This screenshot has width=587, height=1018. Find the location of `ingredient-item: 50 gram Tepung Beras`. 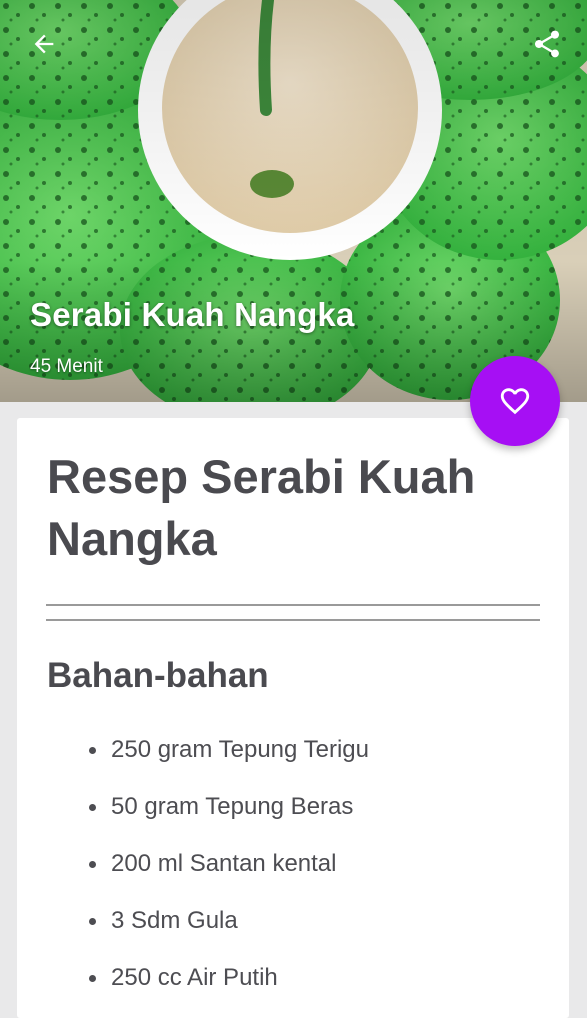

ingredient-item: 50 gram Tepung Beras is located at coordinates (228, 817).